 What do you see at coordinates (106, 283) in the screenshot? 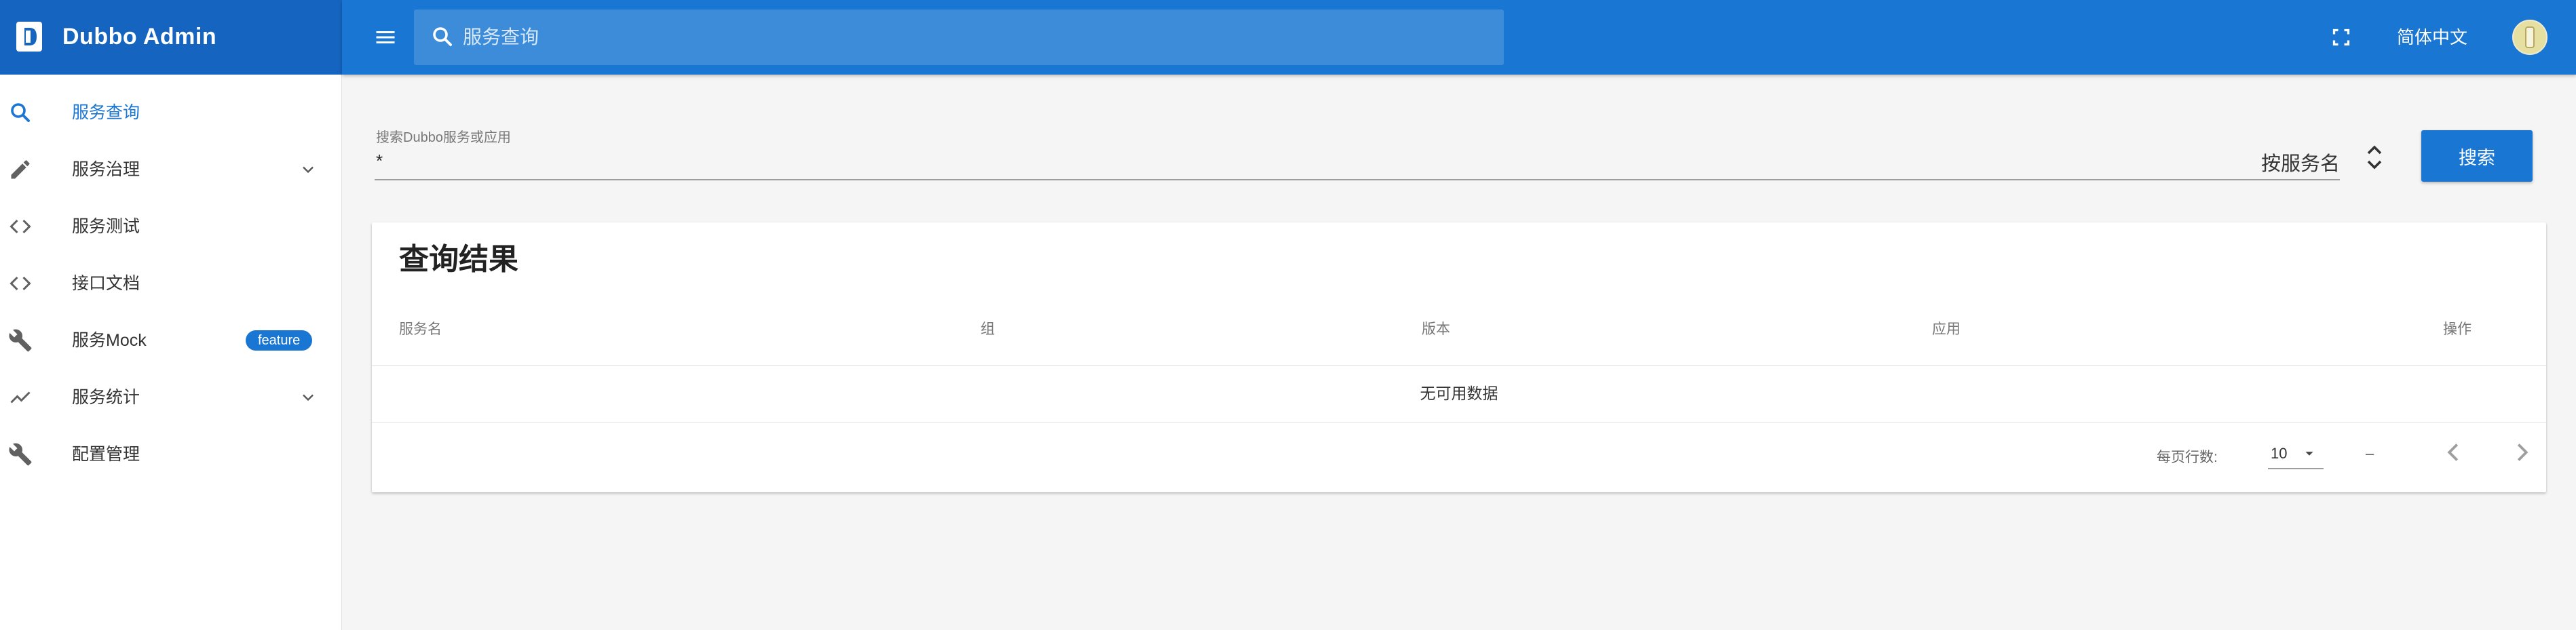
I see `sidebar-item-label: 接口文档` at bounding box center [106, 283].